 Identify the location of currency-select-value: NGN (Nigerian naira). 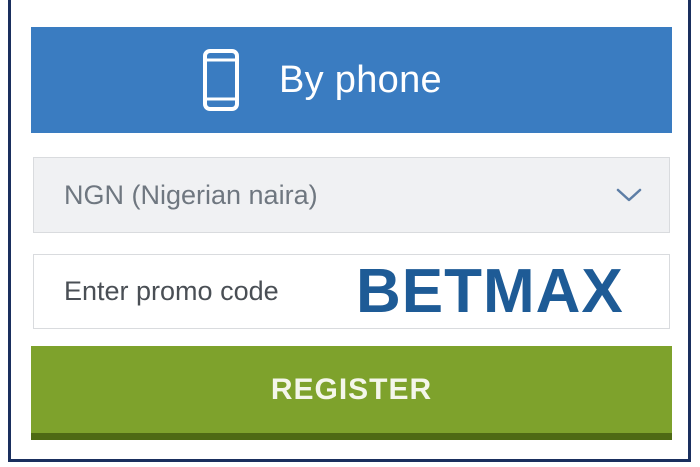
(191, 194).